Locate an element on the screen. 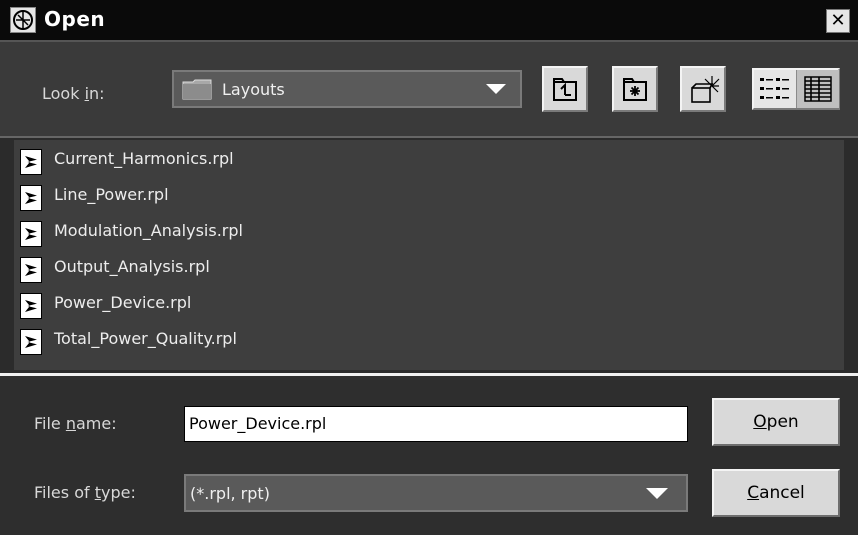  title-bar: Open ✕ is located at coordinates (429, 21).